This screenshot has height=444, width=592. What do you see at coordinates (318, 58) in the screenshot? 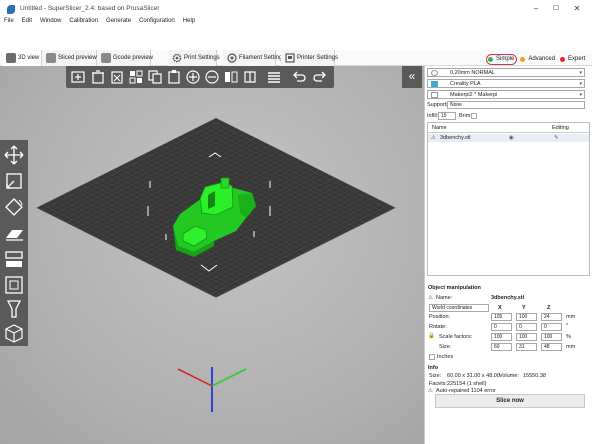
I see `tab-label: Printer Settings` at bounding box center [318, 58].